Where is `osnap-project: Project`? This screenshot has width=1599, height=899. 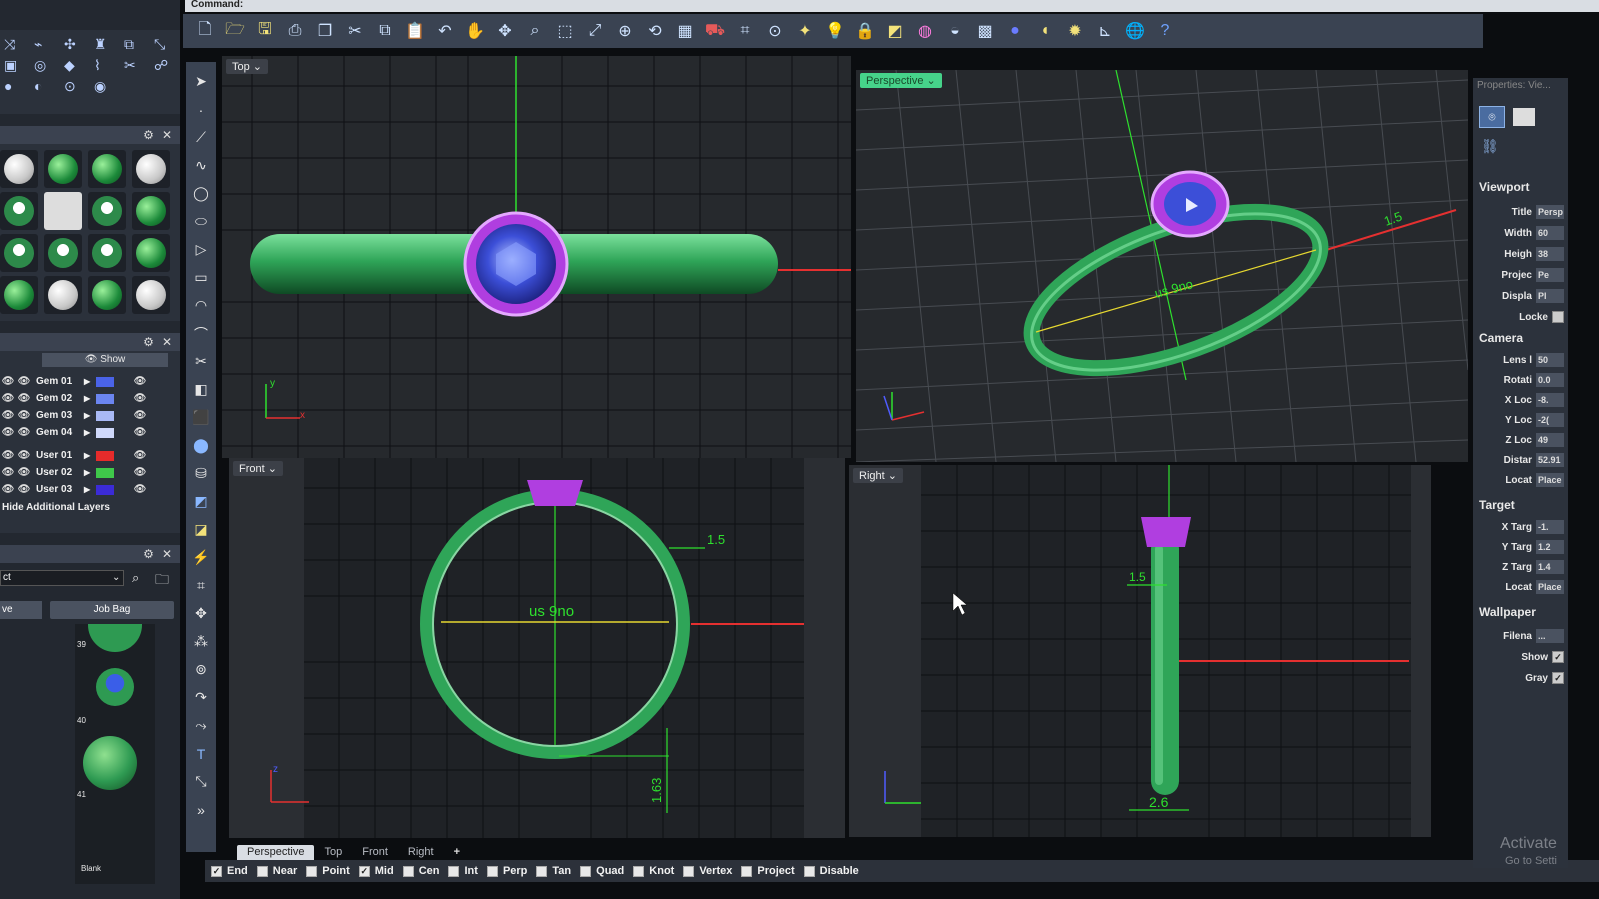
osnap-project: Project is located at coordinates (768, 871).